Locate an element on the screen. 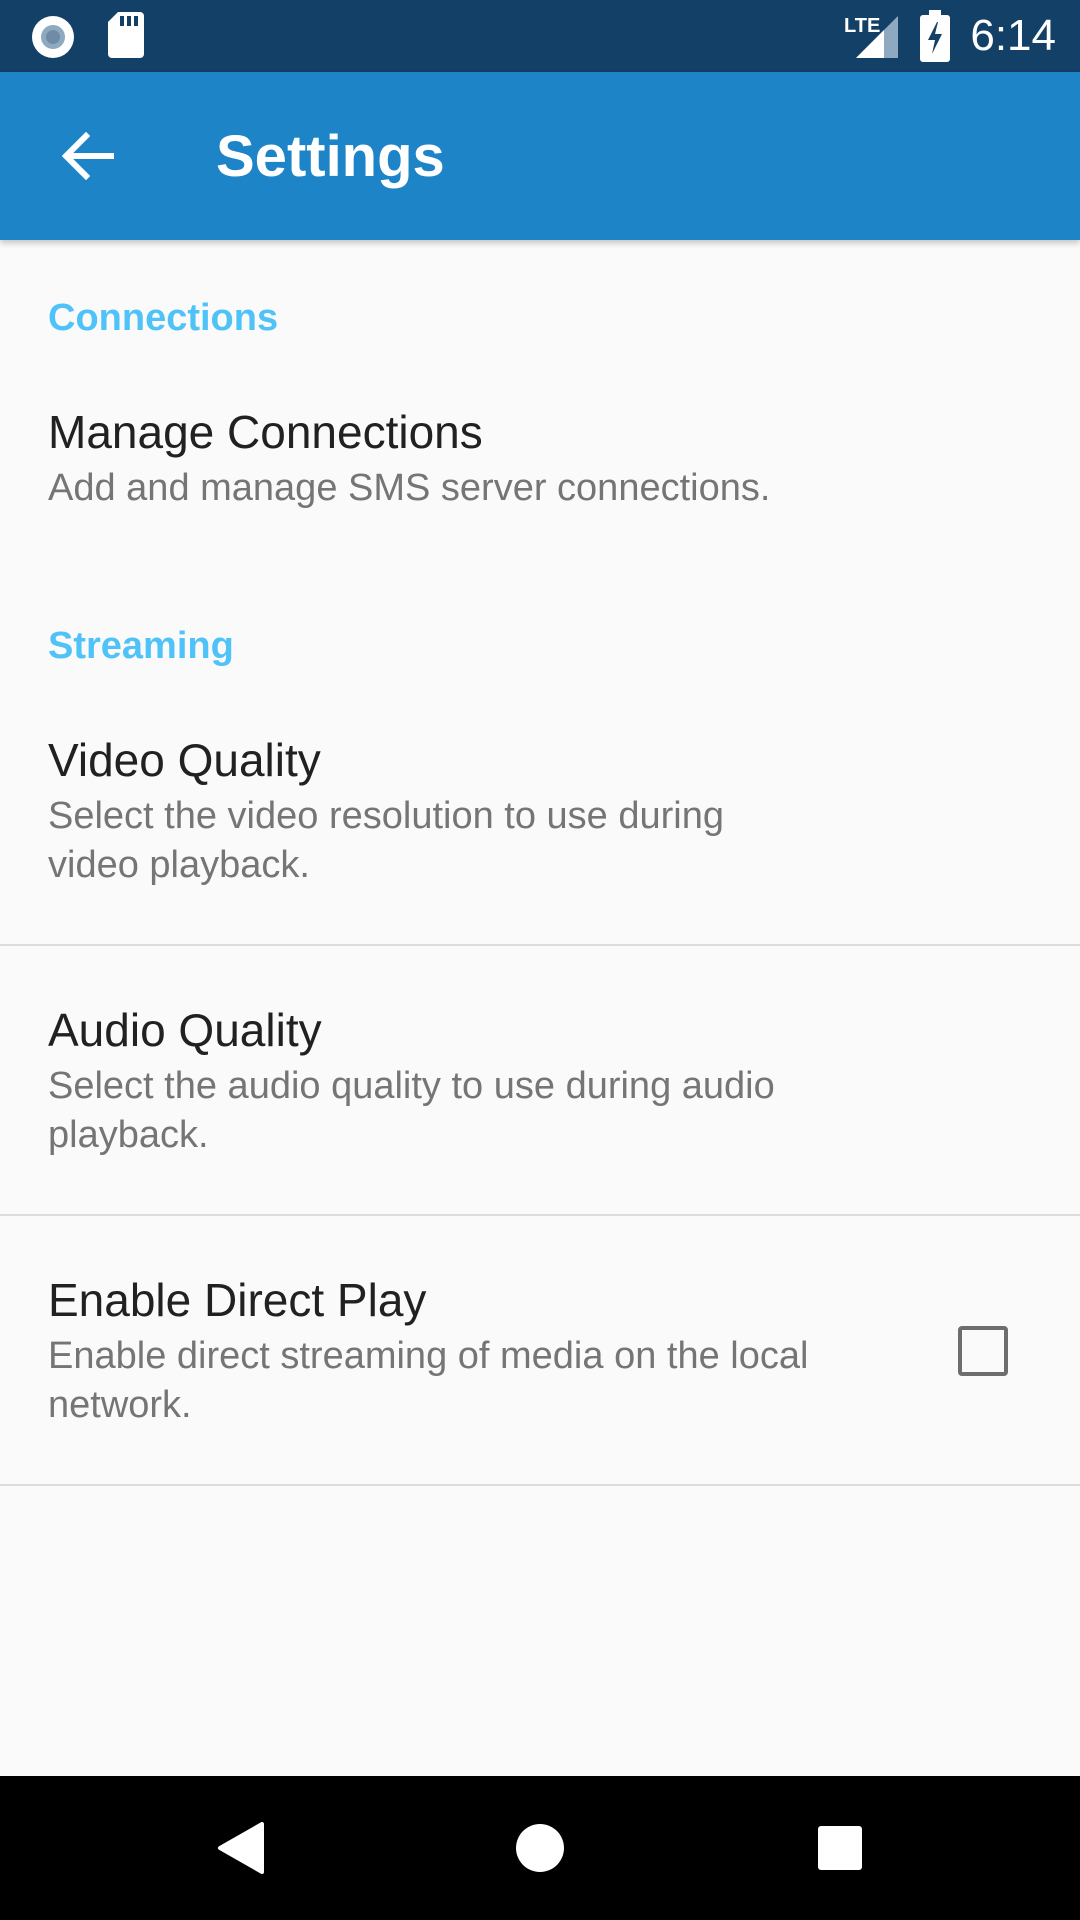 The width and height of the screenshot is (1080, 1920). sd-card-icon is located at coordinates (126, 35).